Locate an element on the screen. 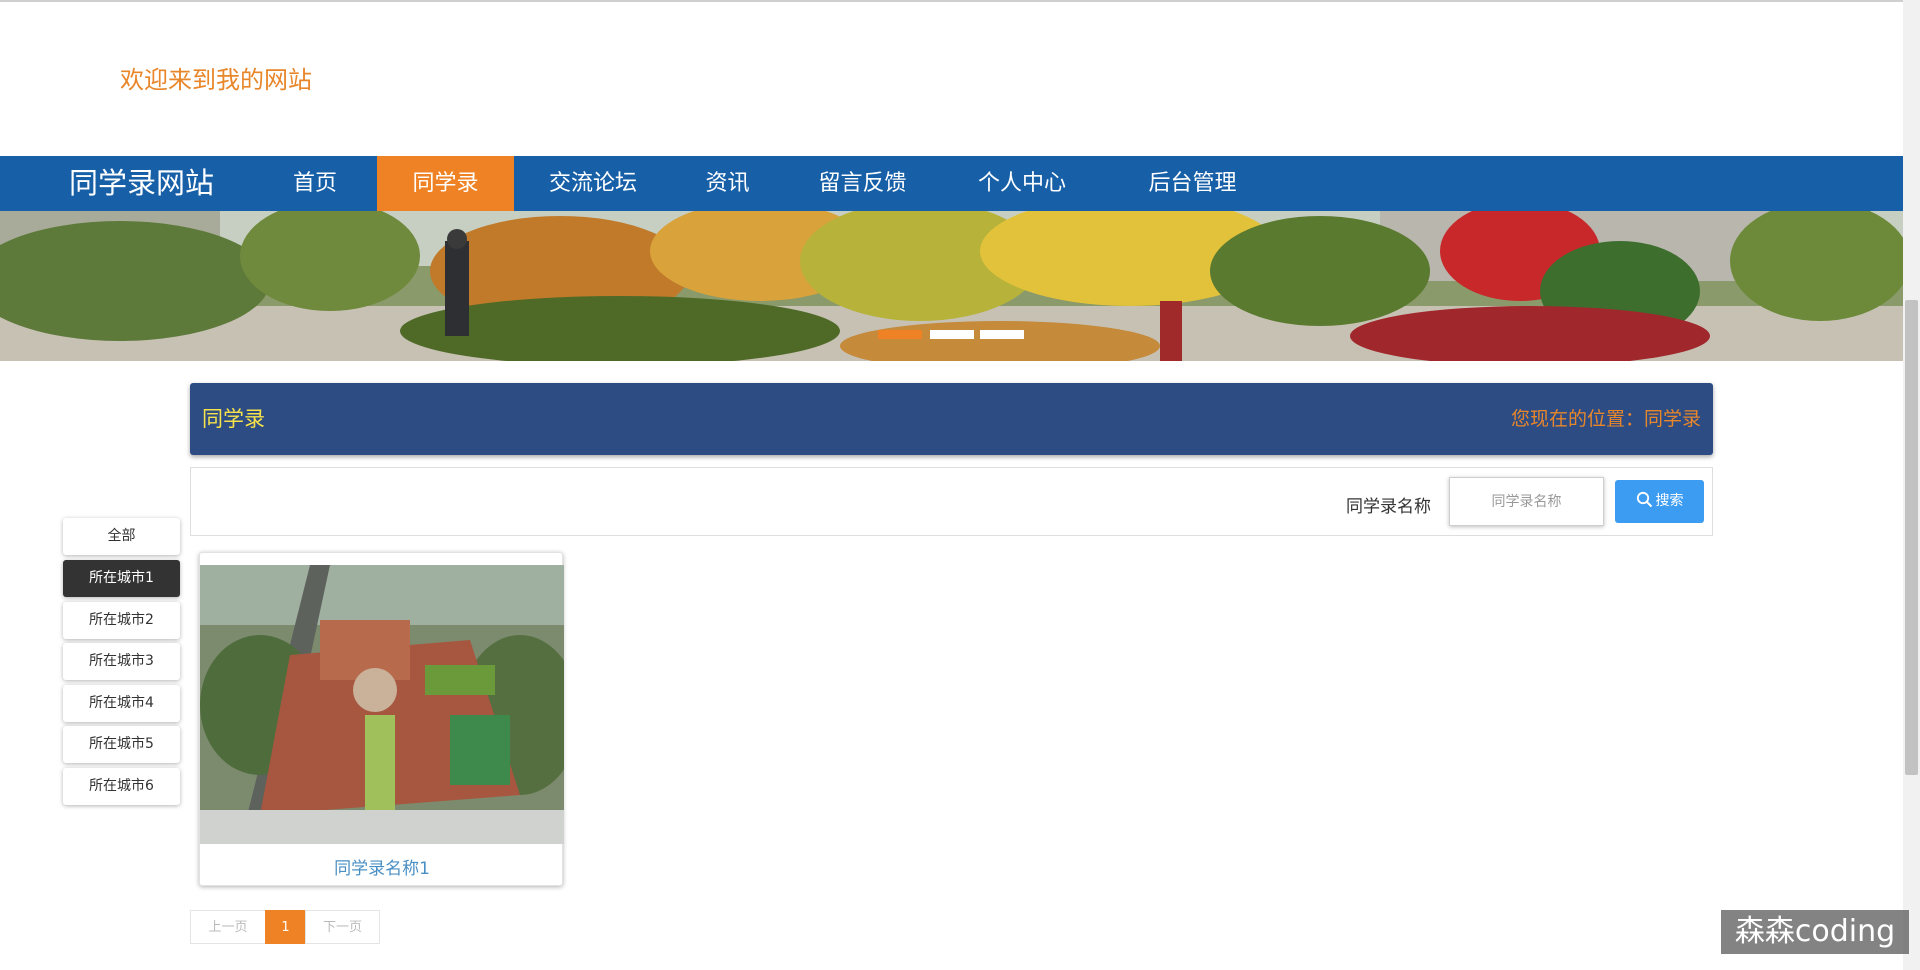 The height and width of the screenshot is (970, 1920). page-number-current: 1 is located at coordinates (285, 927).